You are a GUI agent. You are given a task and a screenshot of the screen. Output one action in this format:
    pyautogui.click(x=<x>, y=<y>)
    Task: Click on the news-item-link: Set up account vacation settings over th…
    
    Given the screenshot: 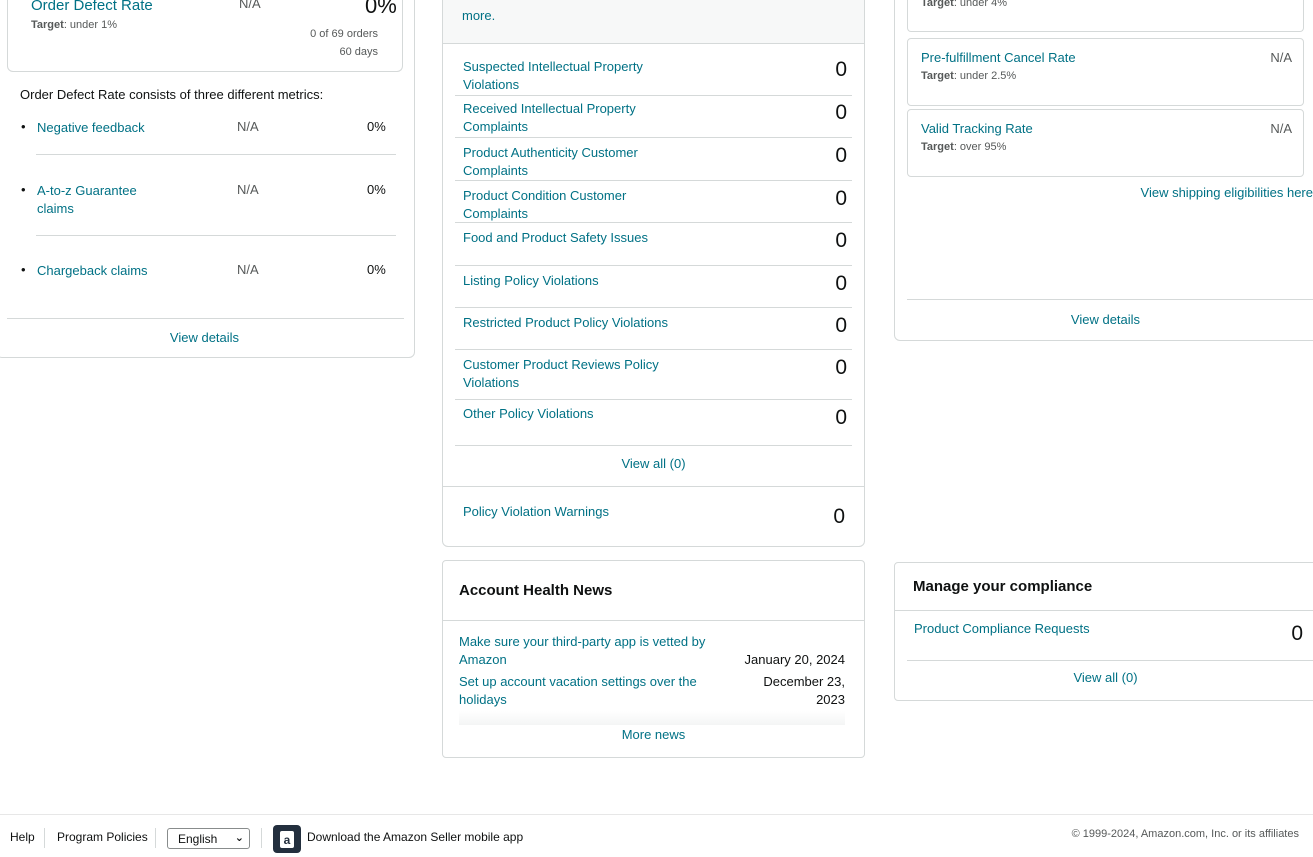 What is the action you would take?
    pyautogui.click(x=584, y=691)
    